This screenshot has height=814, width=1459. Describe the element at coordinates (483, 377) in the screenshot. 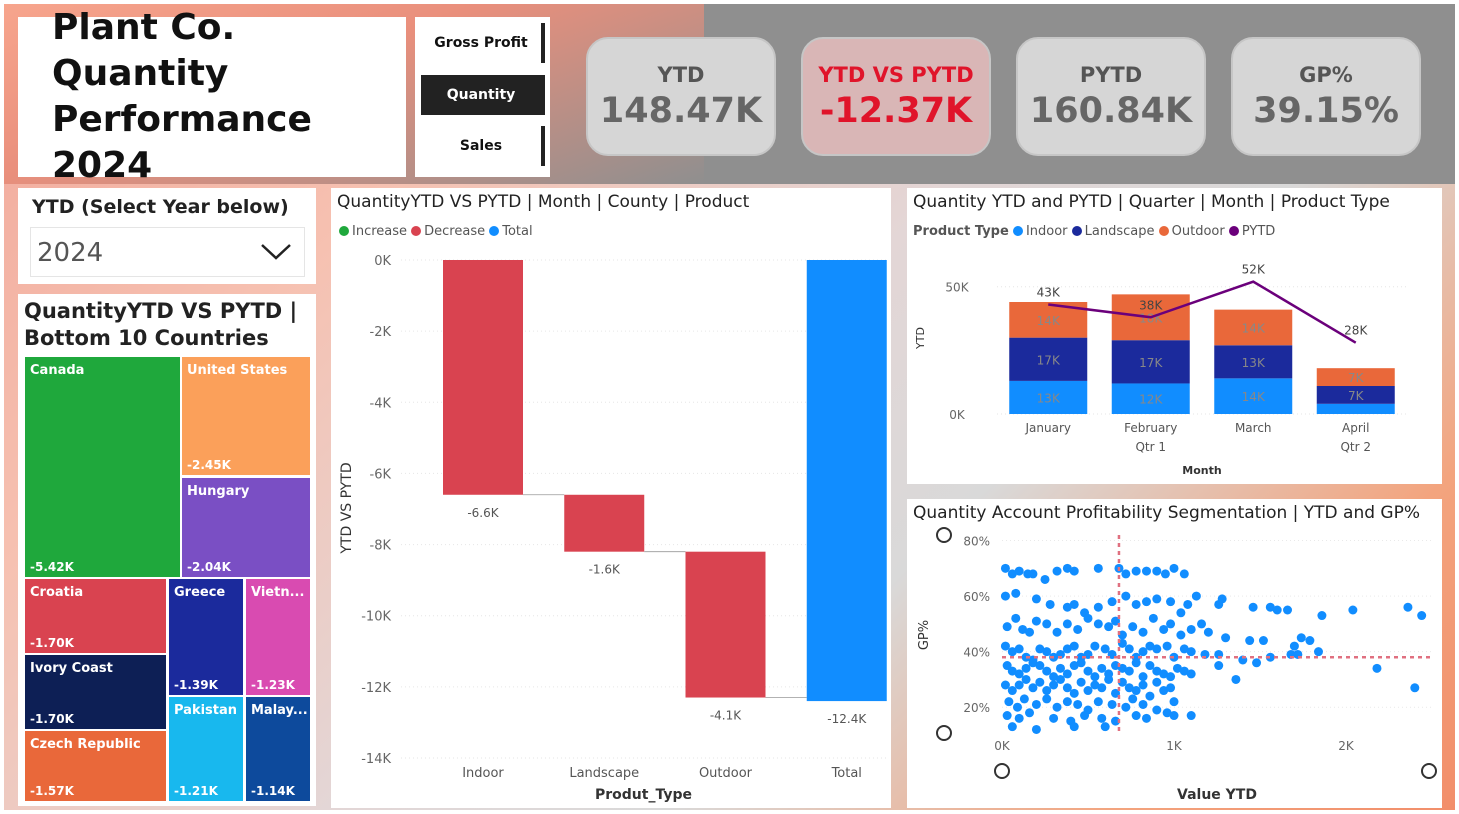

I see `waterfall-bar-indoor` at that location.